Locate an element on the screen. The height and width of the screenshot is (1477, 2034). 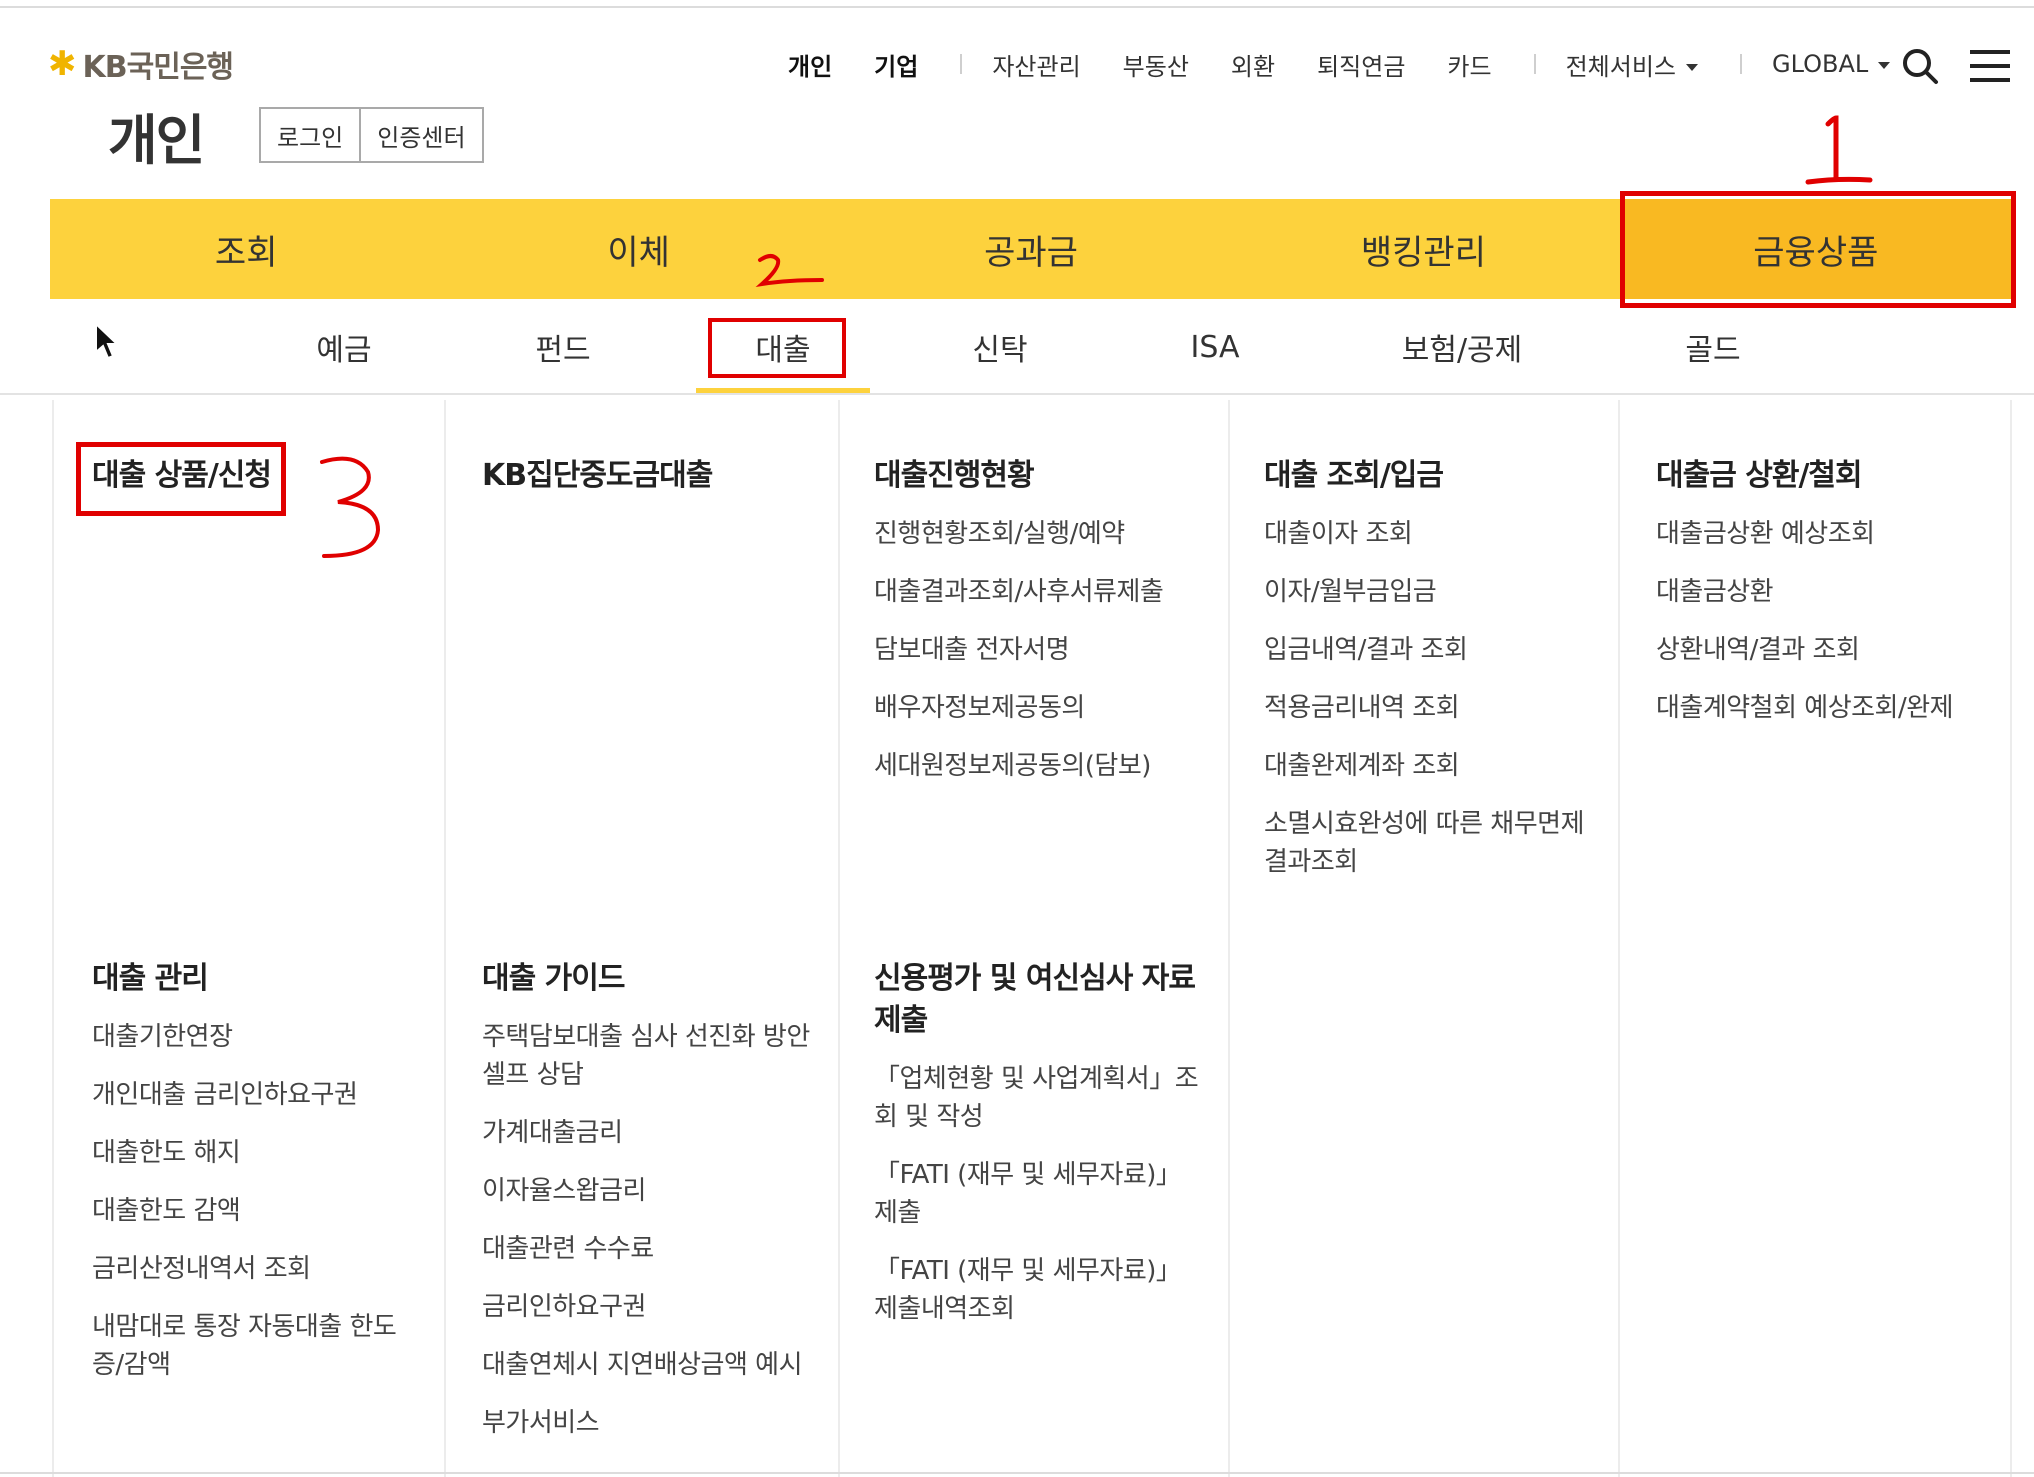
menu-item: 「FATI (재무 및 세무자료)」 제출 is located at coordinates (1039, 1194).